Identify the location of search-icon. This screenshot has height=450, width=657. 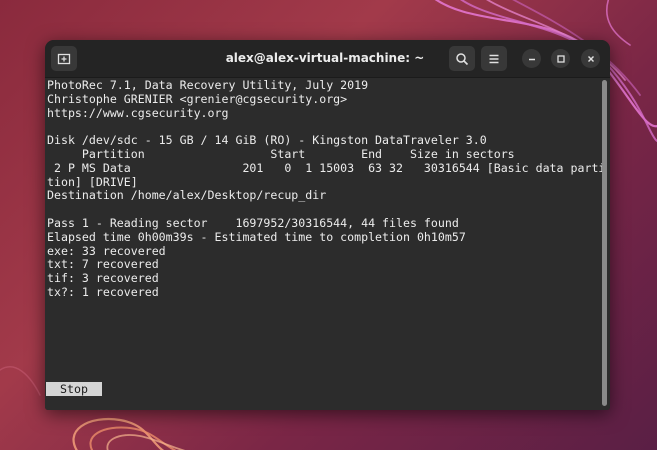
(462, 58).